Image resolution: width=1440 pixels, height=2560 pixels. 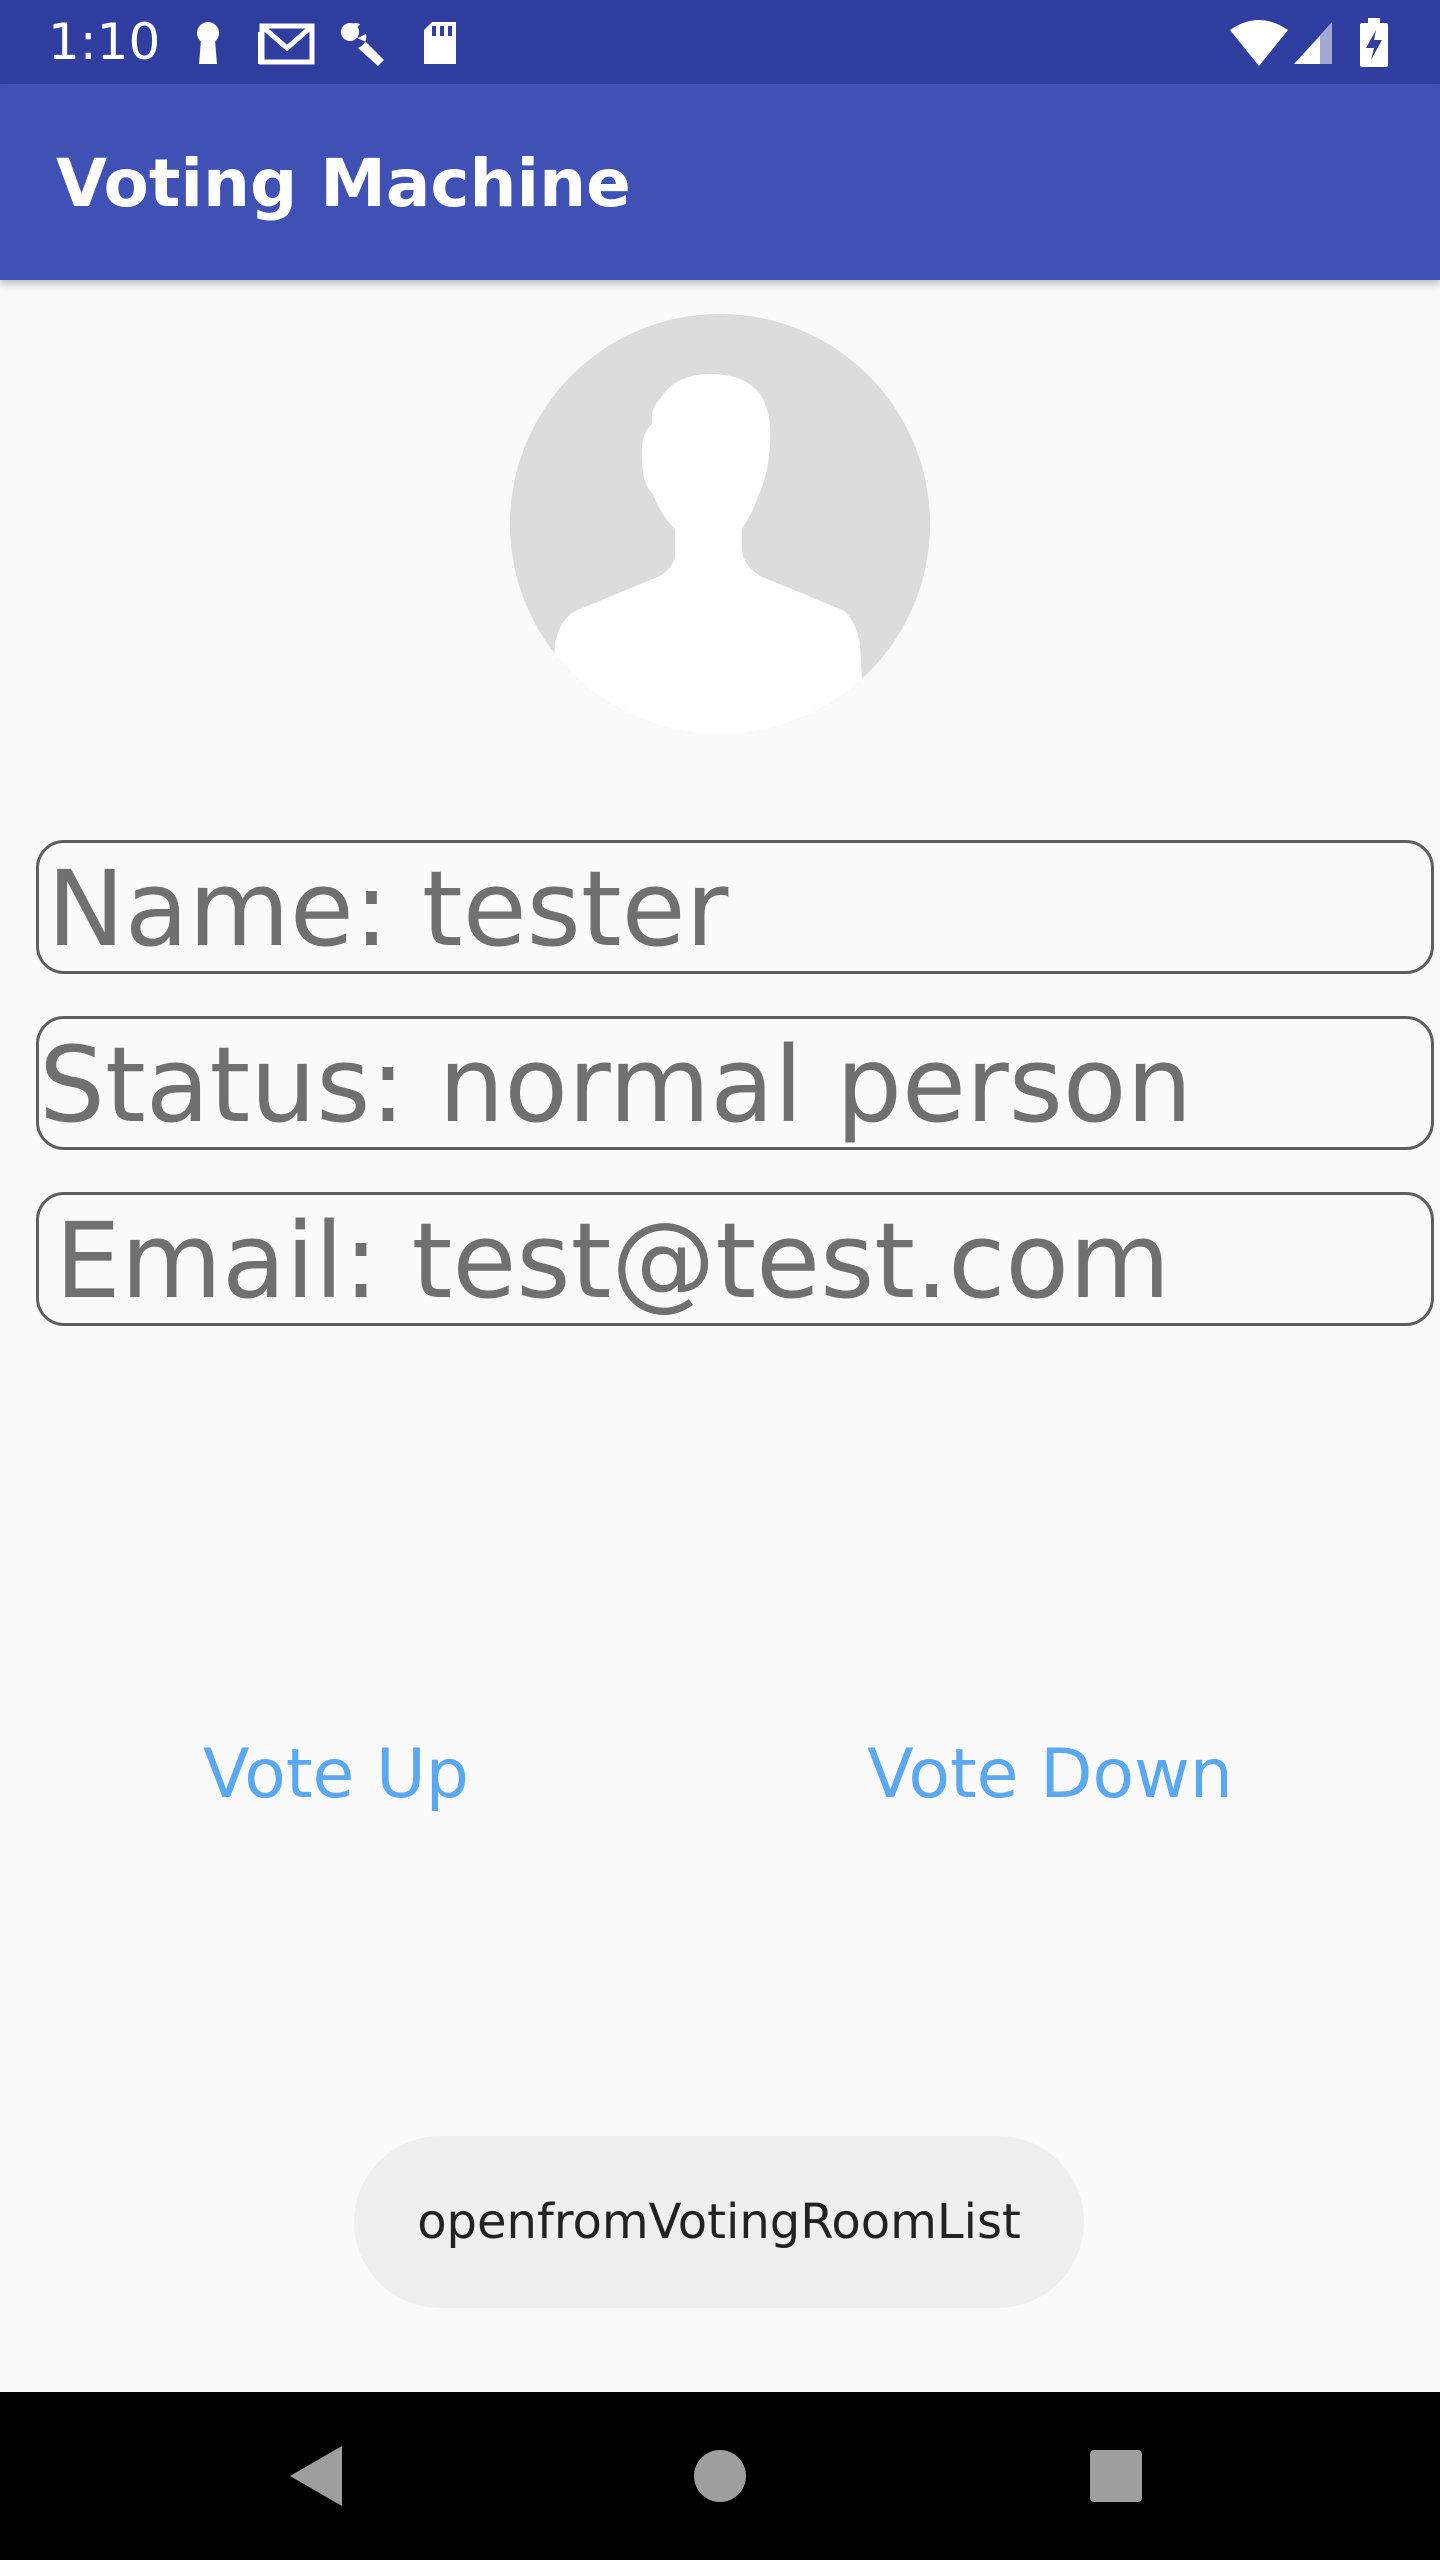 I want to click on vote-down-button: Vote Down, so click(x=1050, y=1775).